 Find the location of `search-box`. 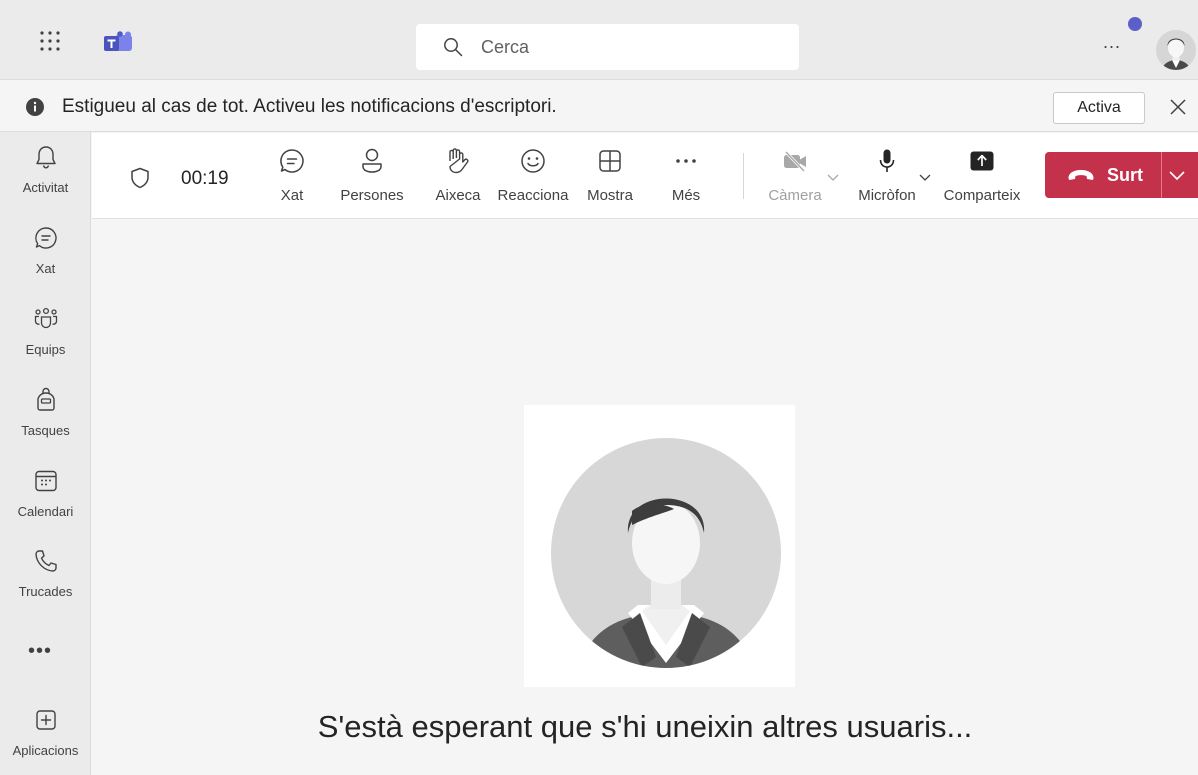

search-box is located at coordinates (607, 47).